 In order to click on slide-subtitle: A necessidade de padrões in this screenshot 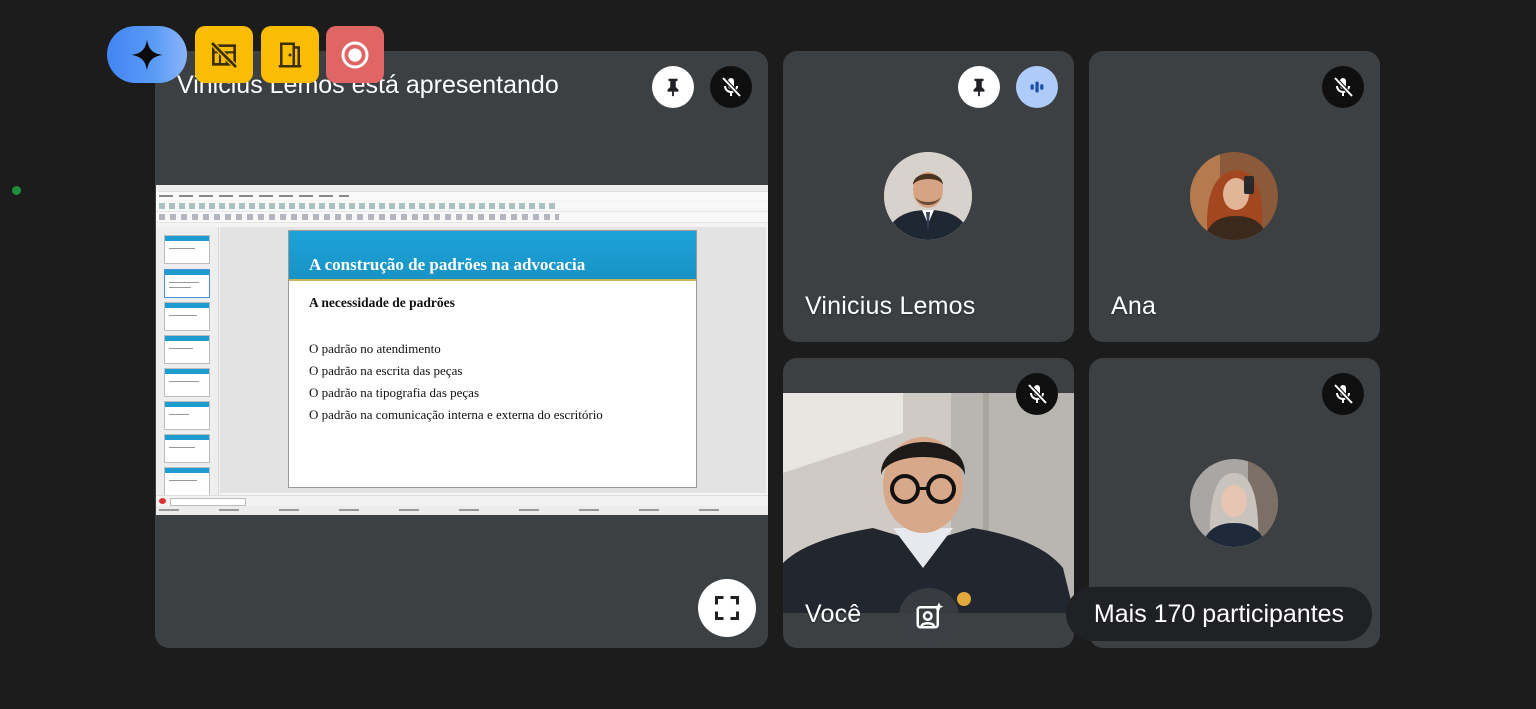, I will do `click(382, 302)`.